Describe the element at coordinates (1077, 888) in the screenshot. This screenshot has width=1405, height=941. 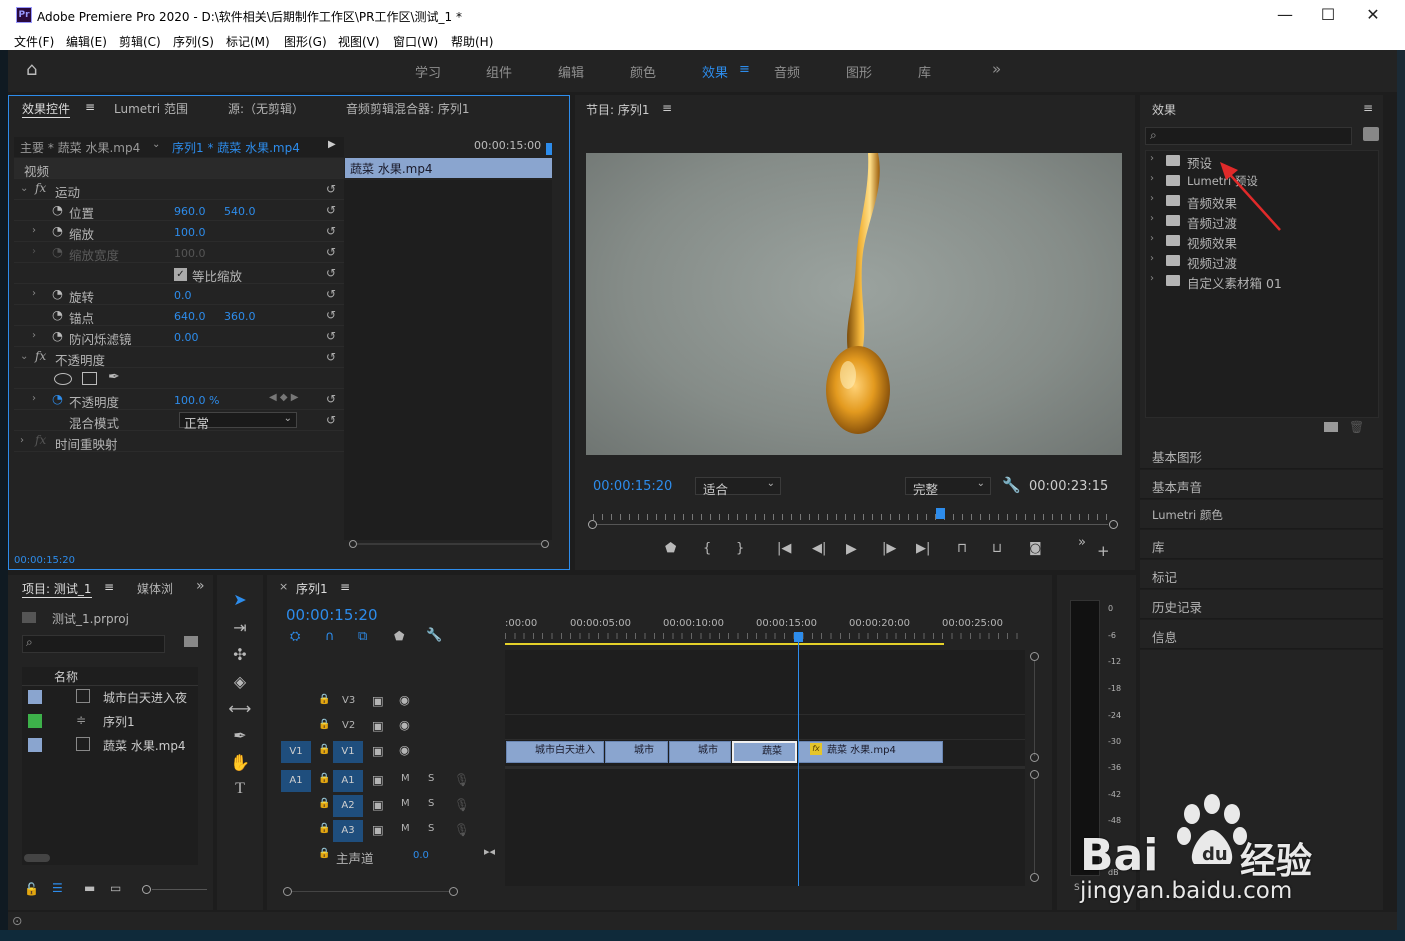
I see `meter-solo-button: S` at that location.